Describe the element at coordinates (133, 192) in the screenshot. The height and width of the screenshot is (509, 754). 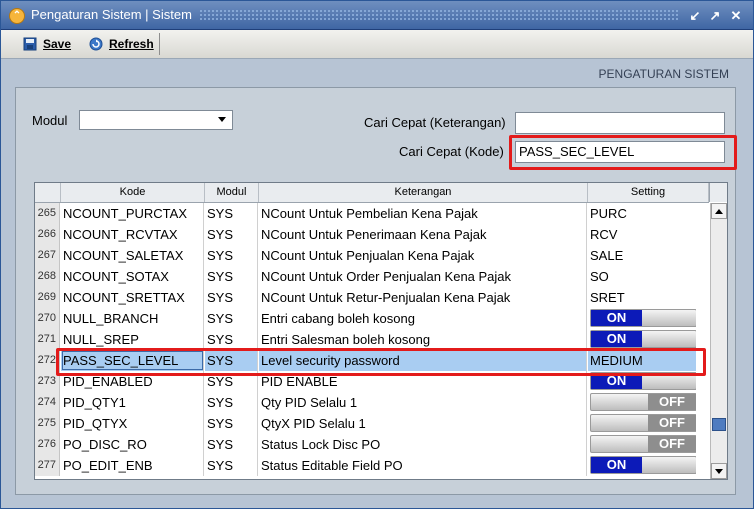
I see `header-kode: Kode` at that location.